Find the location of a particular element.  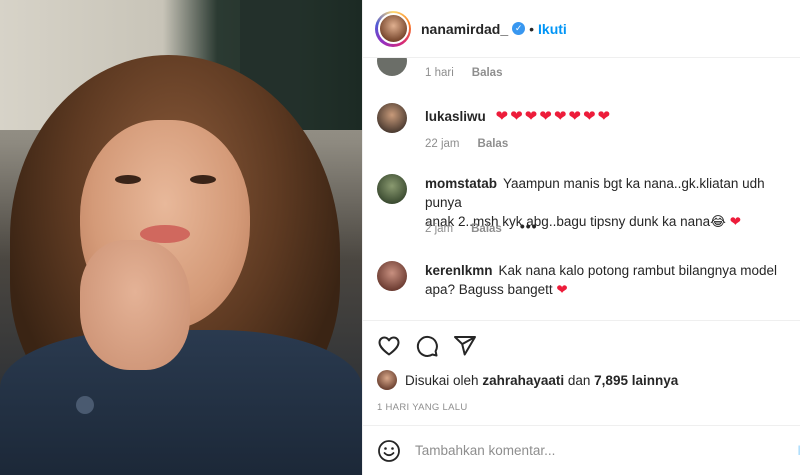

share-send-icon is located at coordinates (465, 346).